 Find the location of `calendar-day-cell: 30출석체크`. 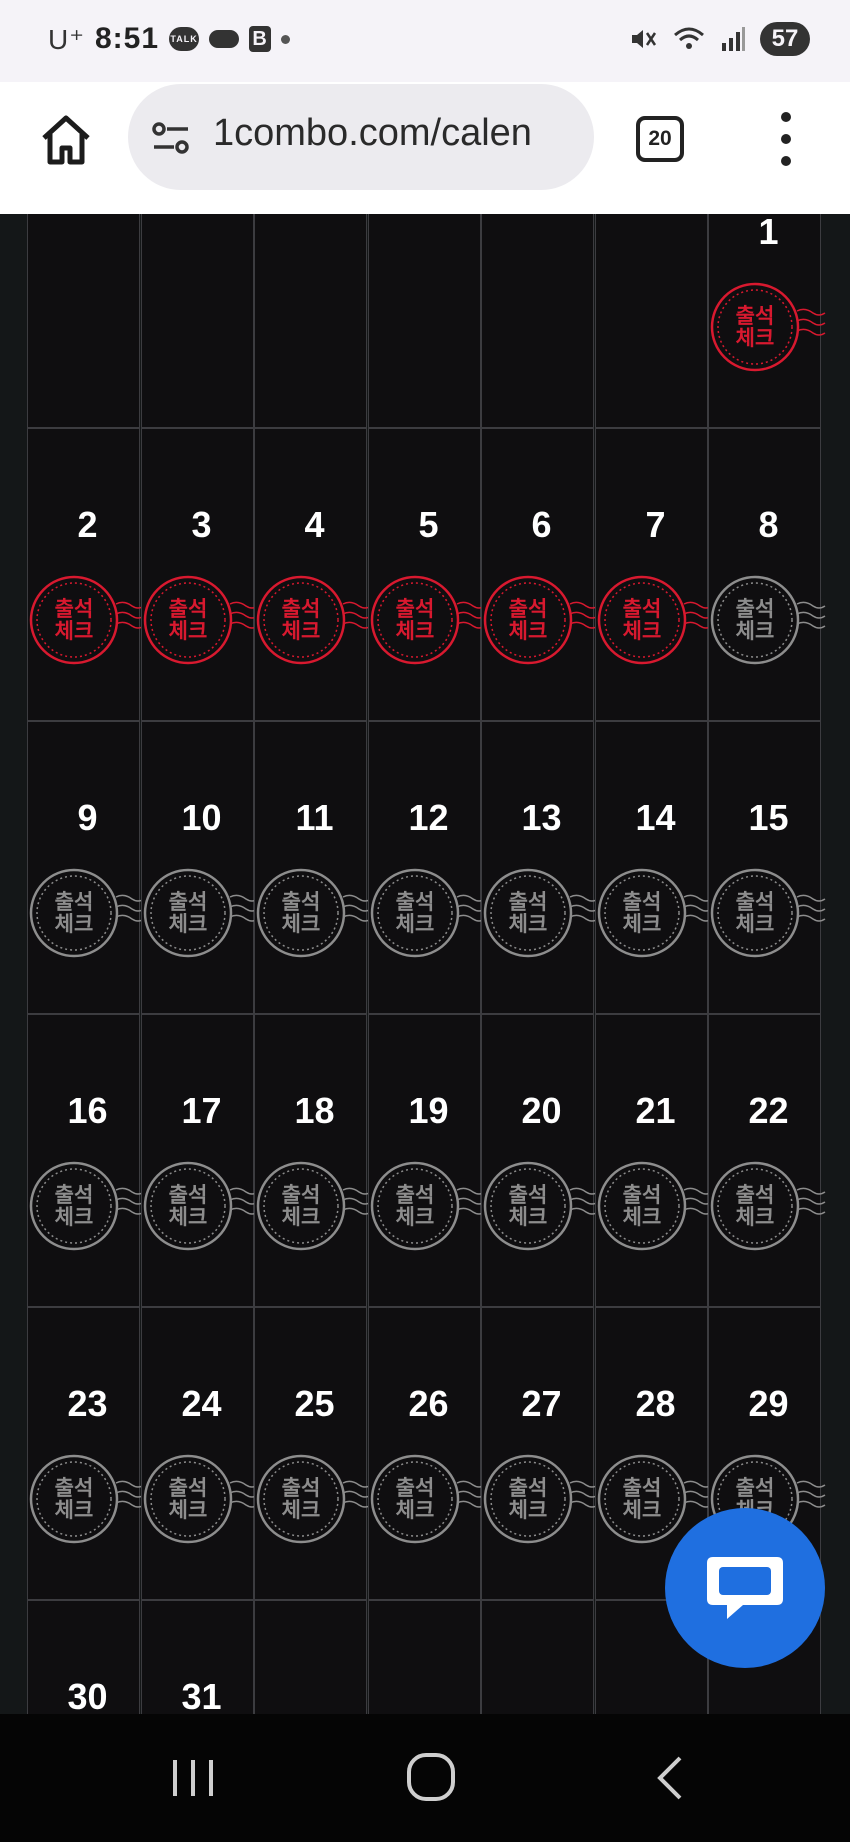

calendar-day-cell: 30출석체크 is located at coordinates (83, 1657).